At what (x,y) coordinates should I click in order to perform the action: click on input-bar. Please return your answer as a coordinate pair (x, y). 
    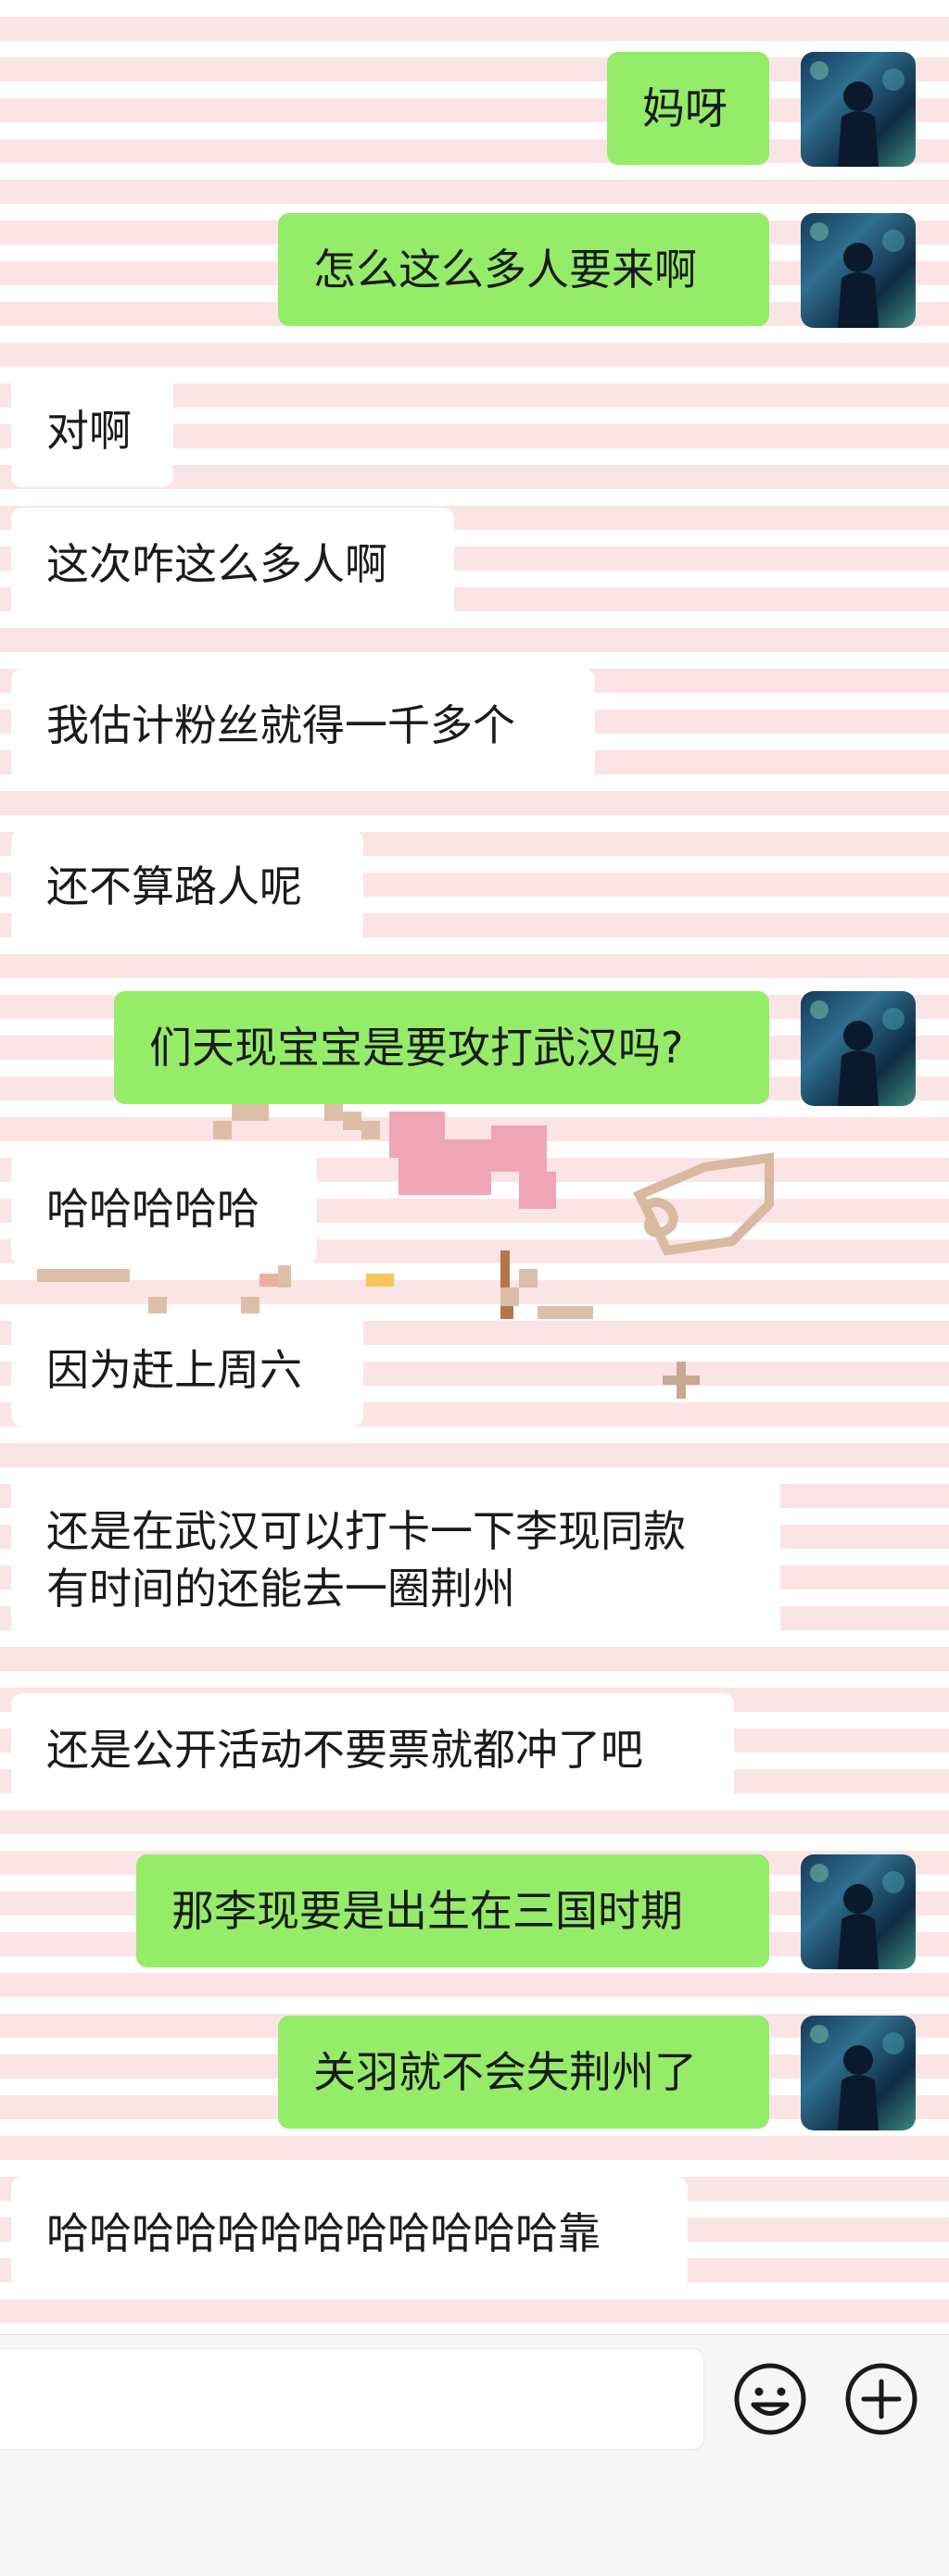
    Looking at the image, I should click on (474, 2399).